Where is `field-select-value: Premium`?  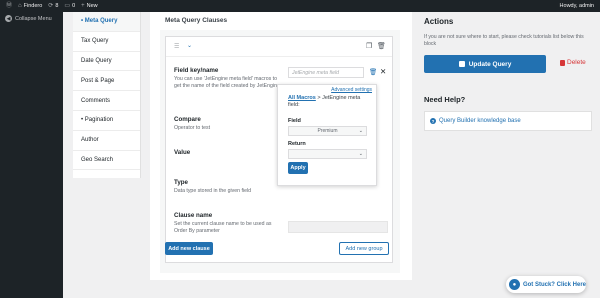
field-select-value: Premium is located at coordinates (327, 131).